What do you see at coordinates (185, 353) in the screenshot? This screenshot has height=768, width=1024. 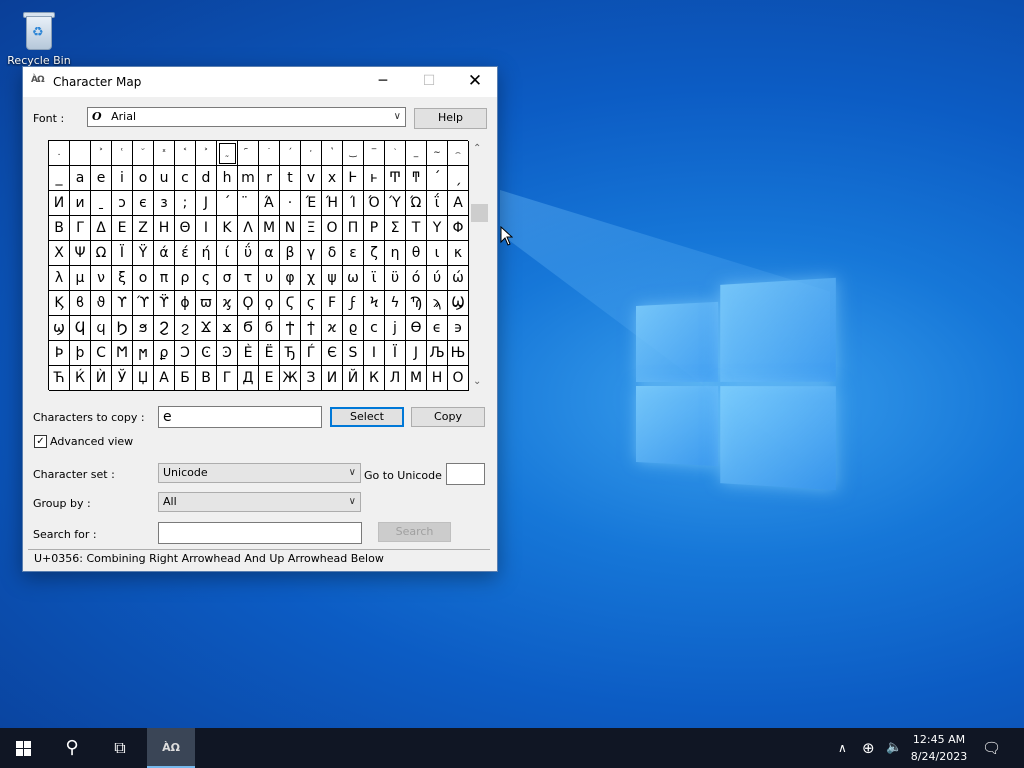 I see `character-cell: Ͻ` at bounding box center [185, 353].